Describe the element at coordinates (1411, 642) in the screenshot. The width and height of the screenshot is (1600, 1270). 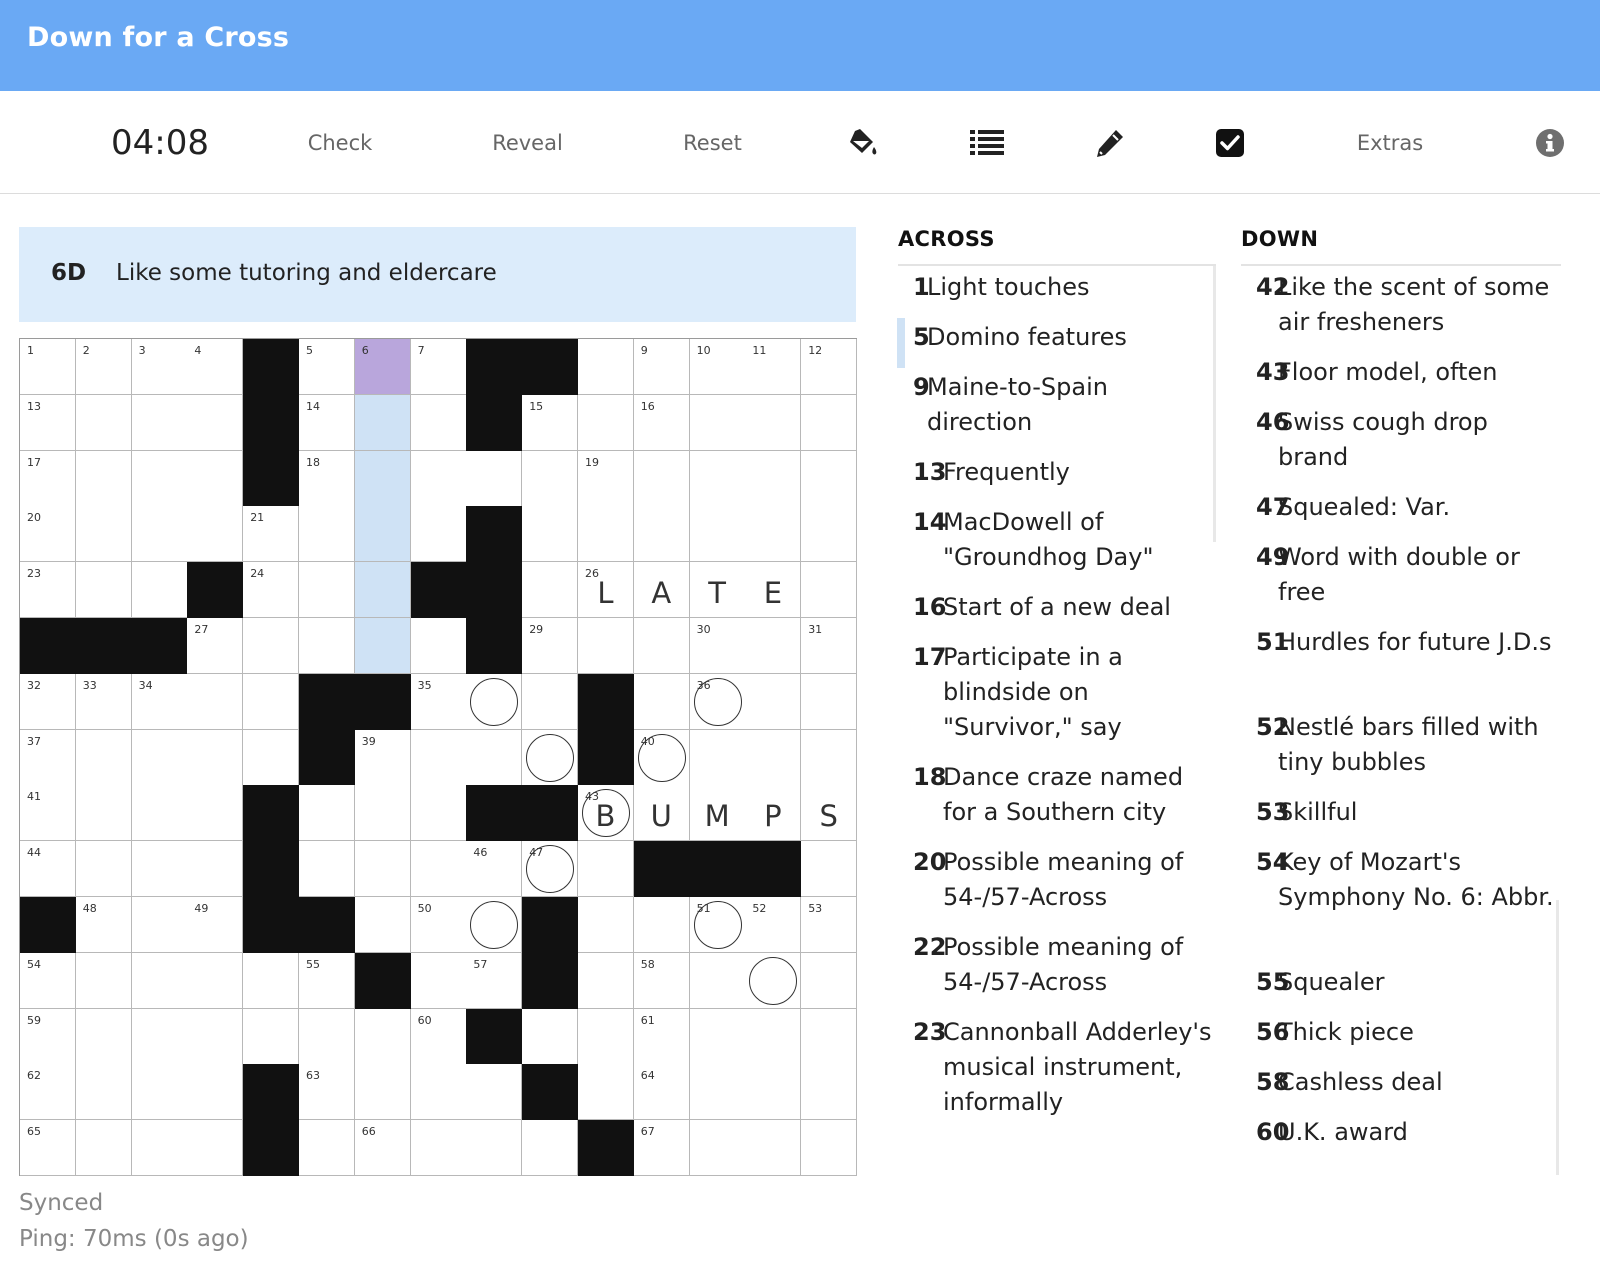
I see `down-clue-51: 51 Hurdles for future J.D.s` at that location.